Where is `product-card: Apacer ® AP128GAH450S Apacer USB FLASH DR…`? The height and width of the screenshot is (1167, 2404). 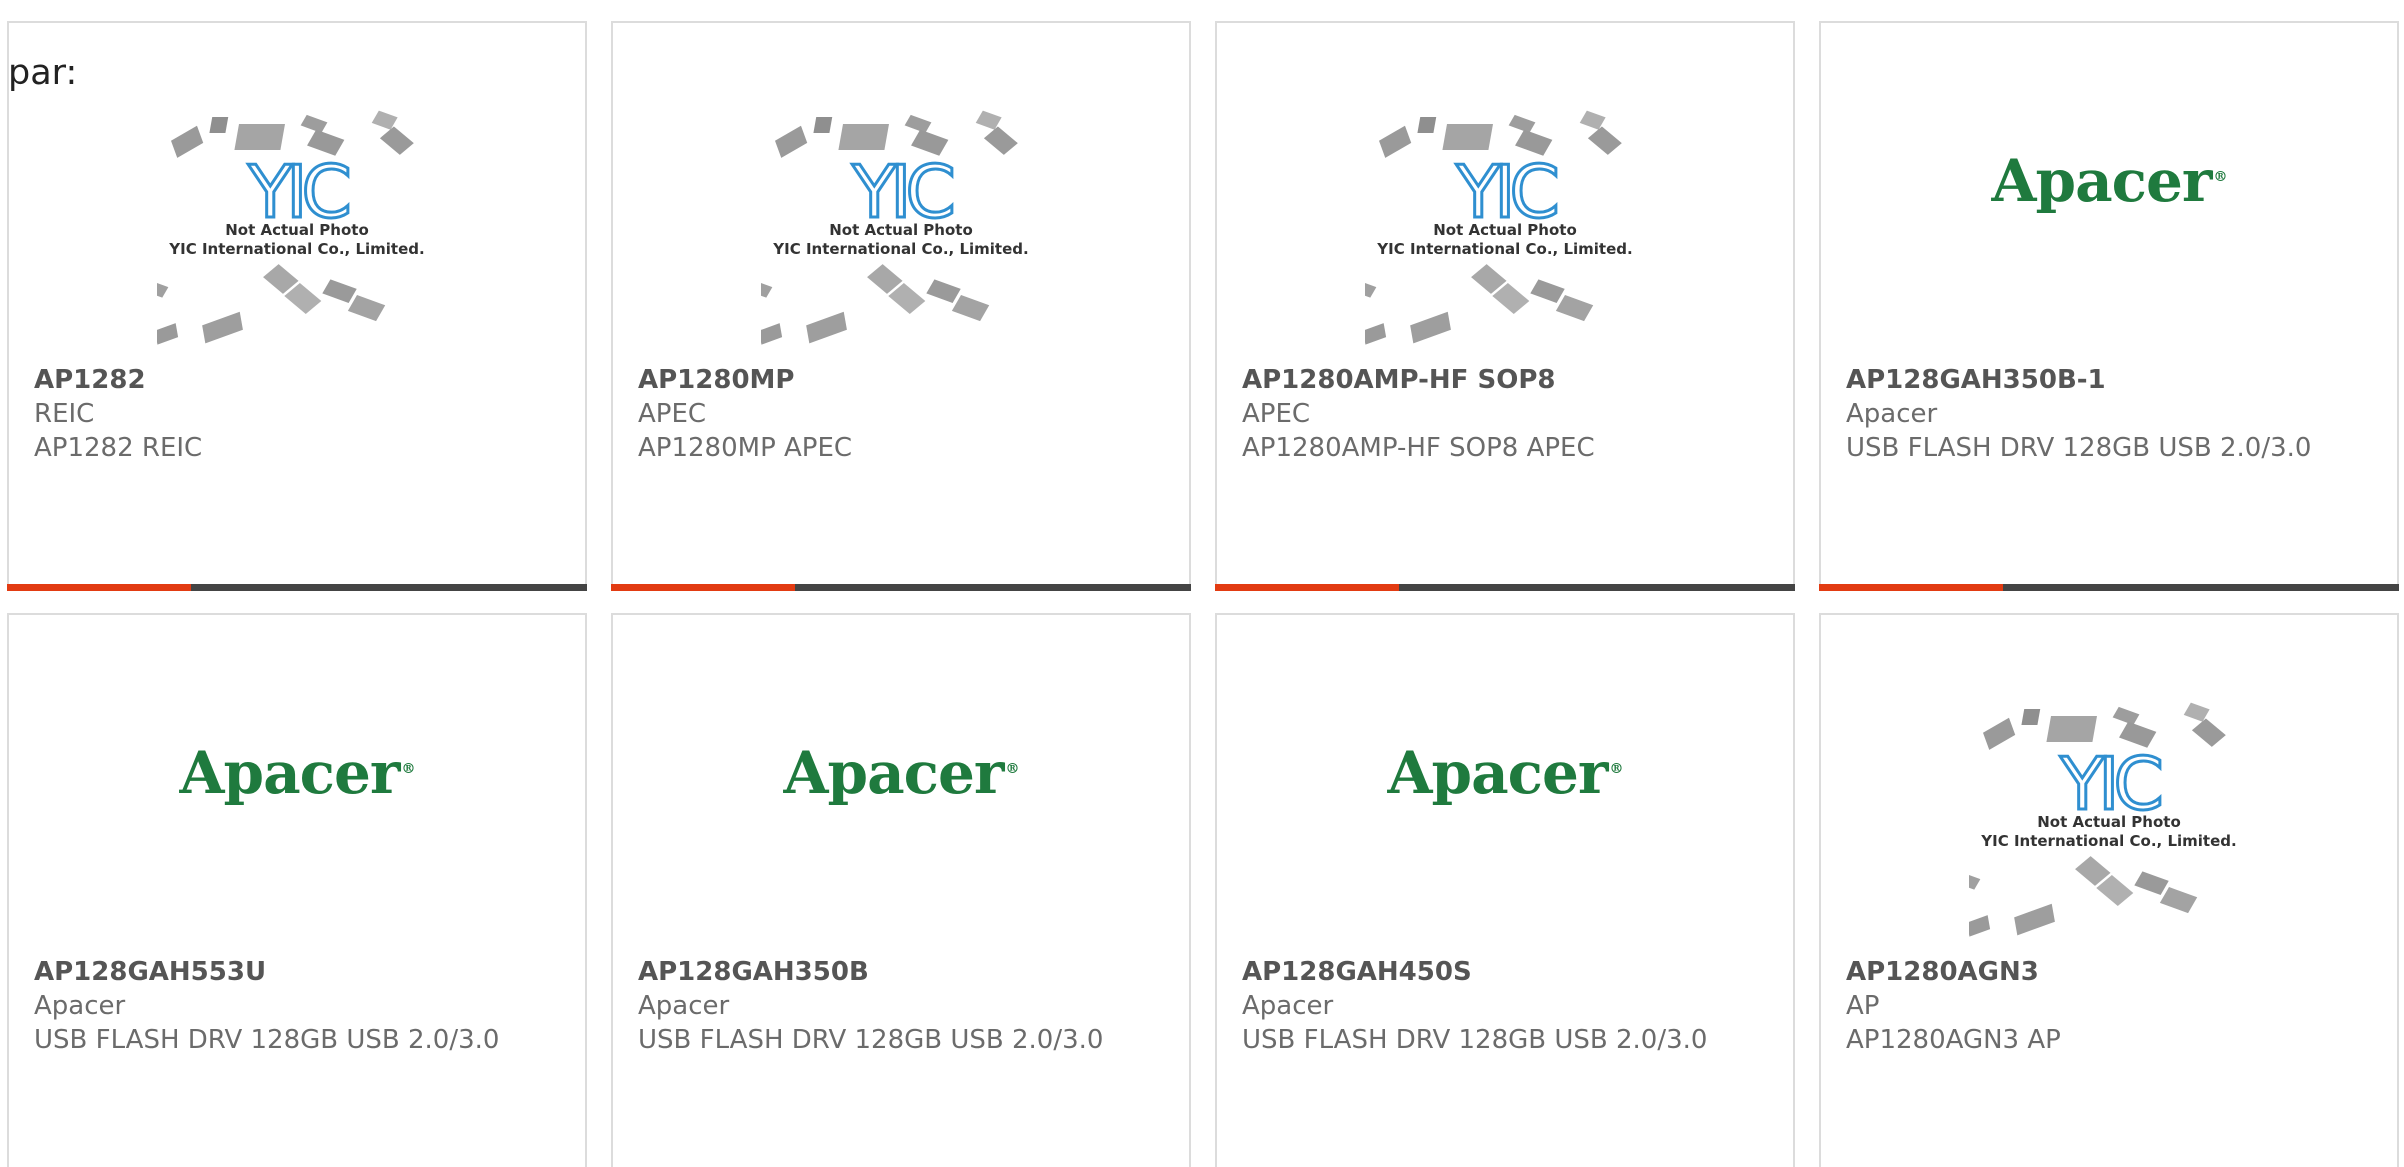 product-card: Apacer ® AP128GAH450S Apacer USB FLASH DR… is located at coordinates (1505, 890).